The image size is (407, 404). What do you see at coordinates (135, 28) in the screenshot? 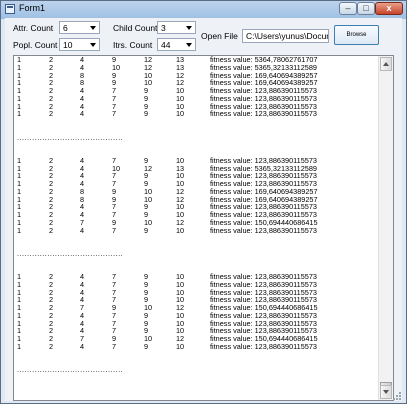
I see `child-count-label: Child Count` at bounding box center [135, 28].